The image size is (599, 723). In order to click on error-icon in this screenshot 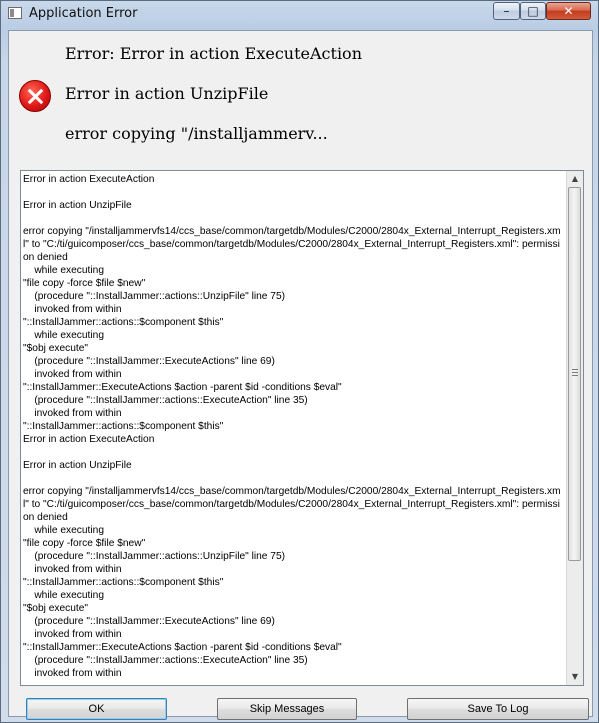, I will do `click(35, 96)`.